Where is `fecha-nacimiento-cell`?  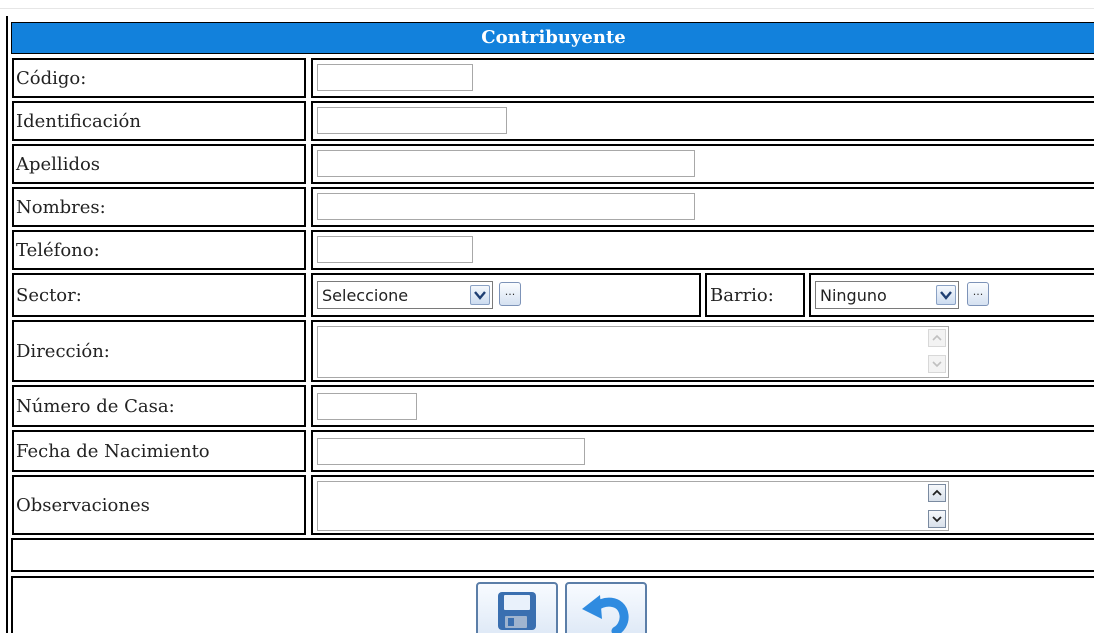
fecha-nacimiento-cell is located at coordinates (702, 451).